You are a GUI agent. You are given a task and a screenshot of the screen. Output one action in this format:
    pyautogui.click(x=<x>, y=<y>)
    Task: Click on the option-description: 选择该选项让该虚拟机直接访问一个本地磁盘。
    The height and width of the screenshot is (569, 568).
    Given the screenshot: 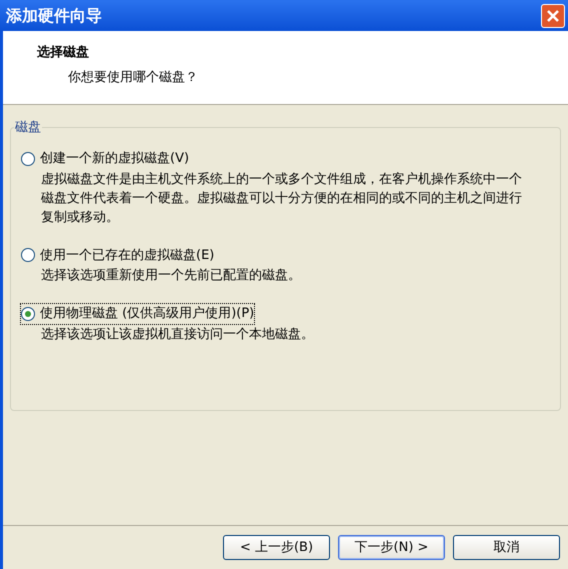 What is the action you would take?
    pyautogui.click(x=177, y=335)
    